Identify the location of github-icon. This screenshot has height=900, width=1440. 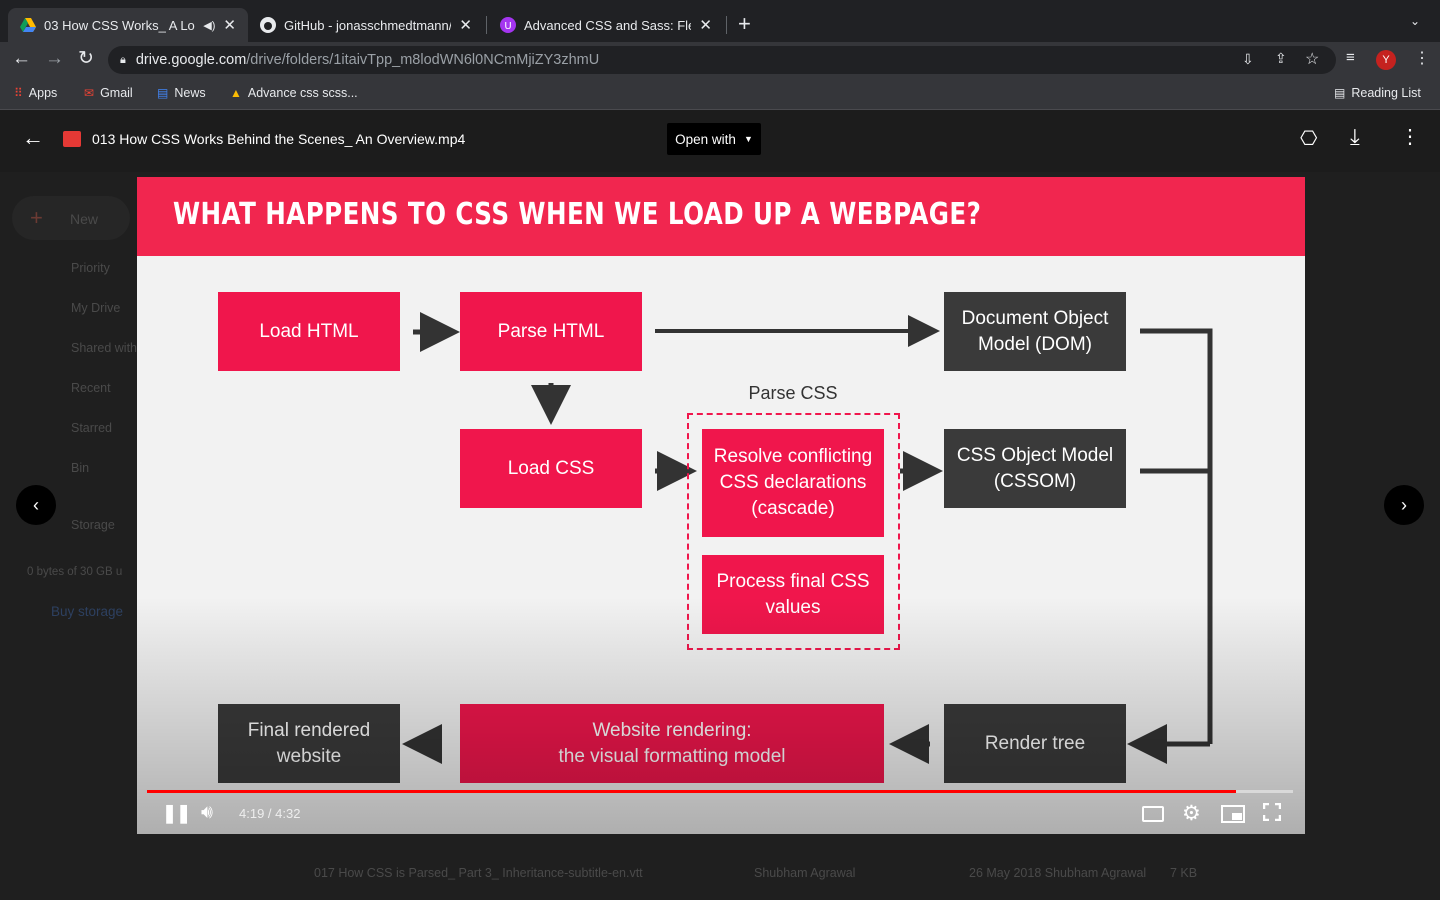
(268, 25).